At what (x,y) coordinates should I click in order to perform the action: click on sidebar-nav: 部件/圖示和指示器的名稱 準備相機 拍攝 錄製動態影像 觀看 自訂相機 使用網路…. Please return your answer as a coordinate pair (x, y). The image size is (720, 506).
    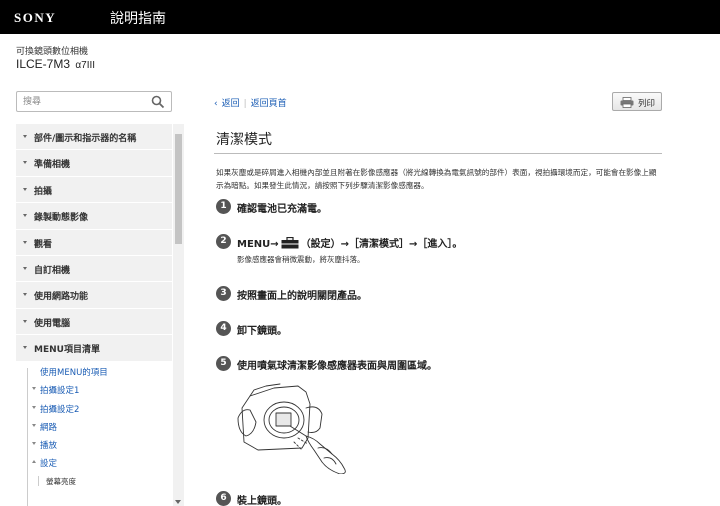
    Looking at the image, I should click on (94, 243).